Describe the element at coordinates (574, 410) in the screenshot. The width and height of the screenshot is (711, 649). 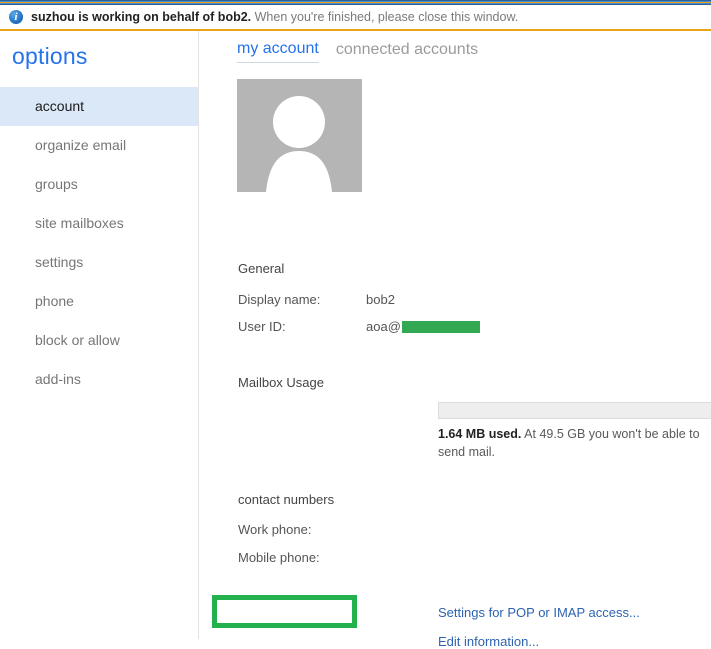
I see `mailbox-usage-progress-bar` at that location.